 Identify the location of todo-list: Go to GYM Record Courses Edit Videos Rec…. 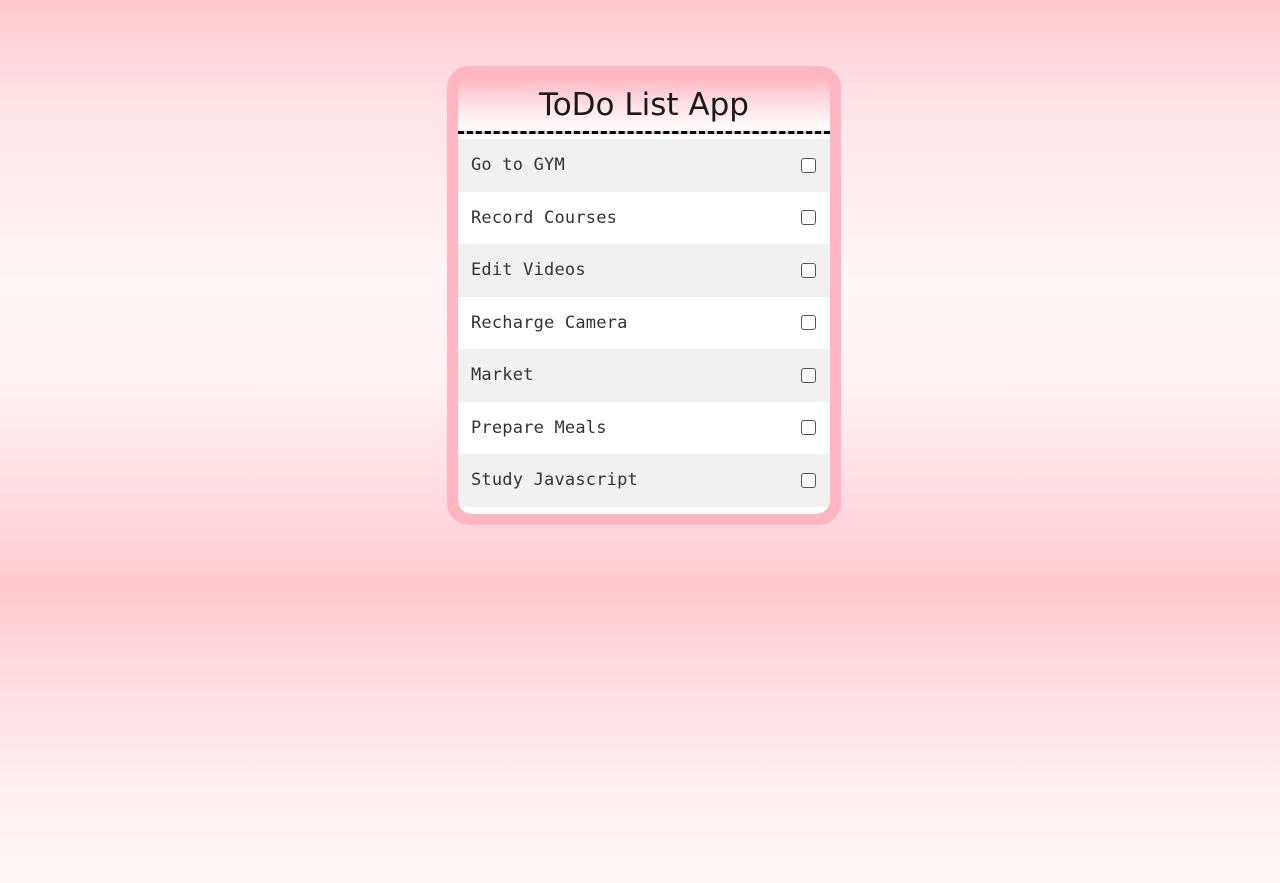
(644, 324).